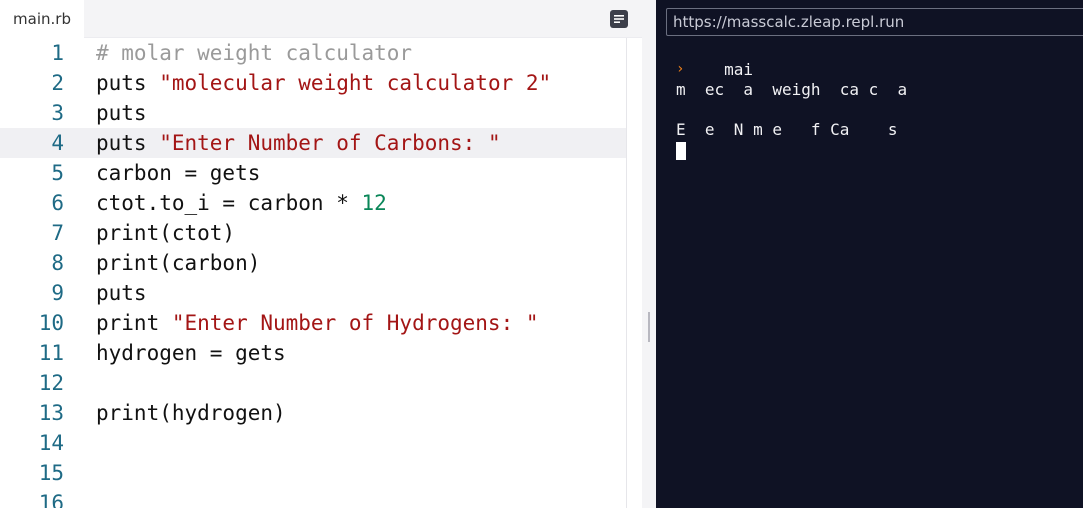  I want to click on hamburger-menu-icon, so click(619, 19).